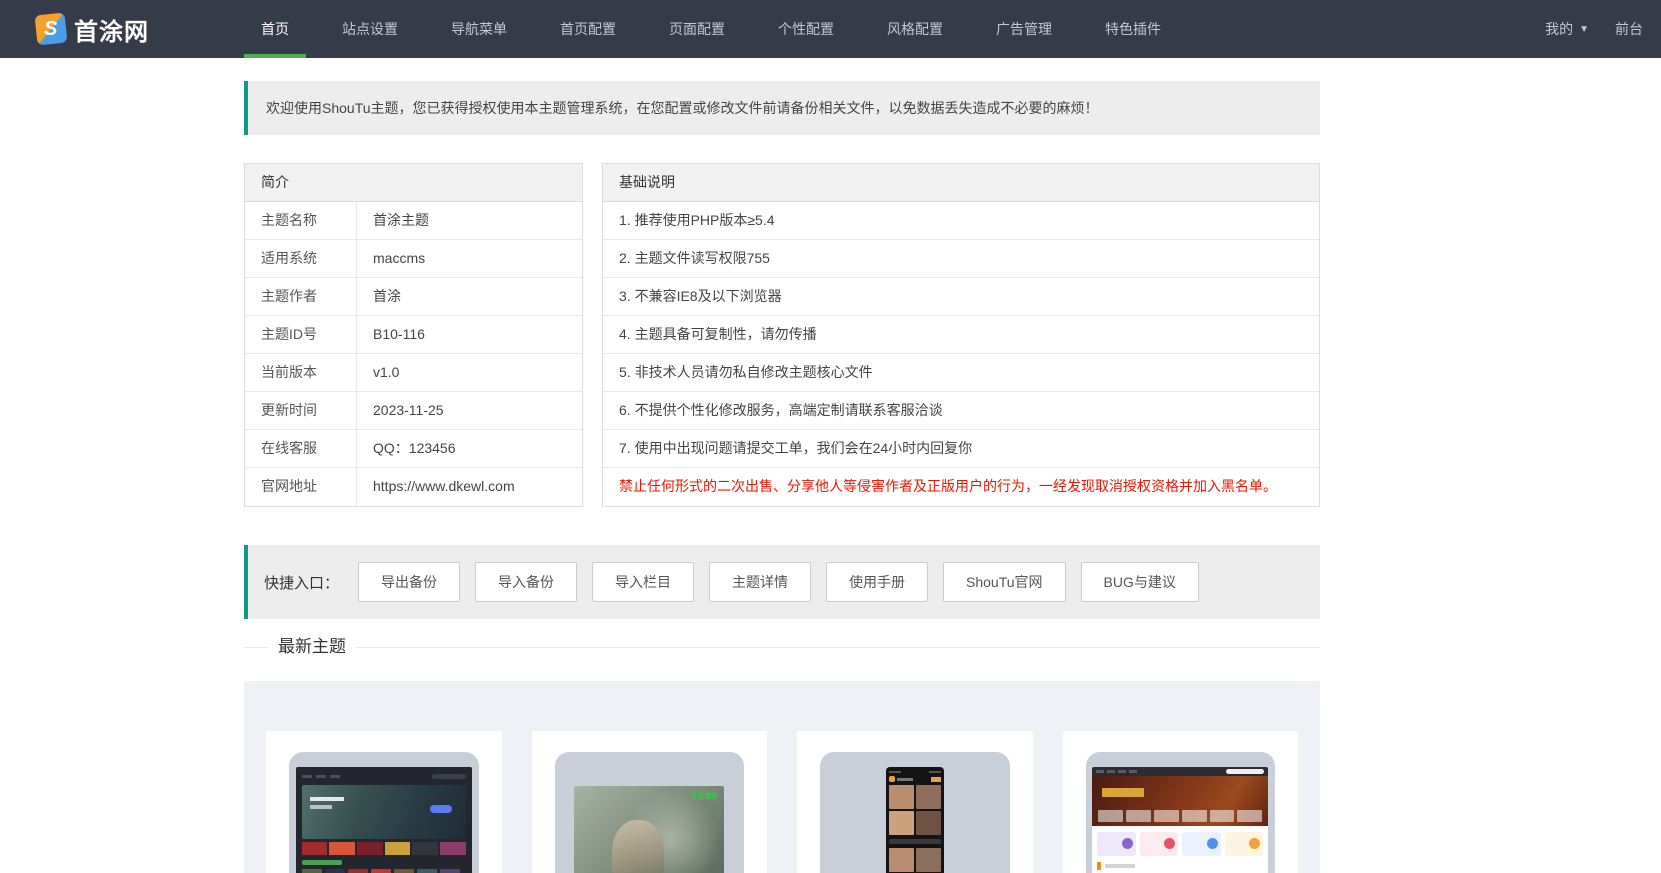  Describe the element at coordinates (915, 29) in the screenshot. I see `nav-item-style-config: 风格配置` at that location.